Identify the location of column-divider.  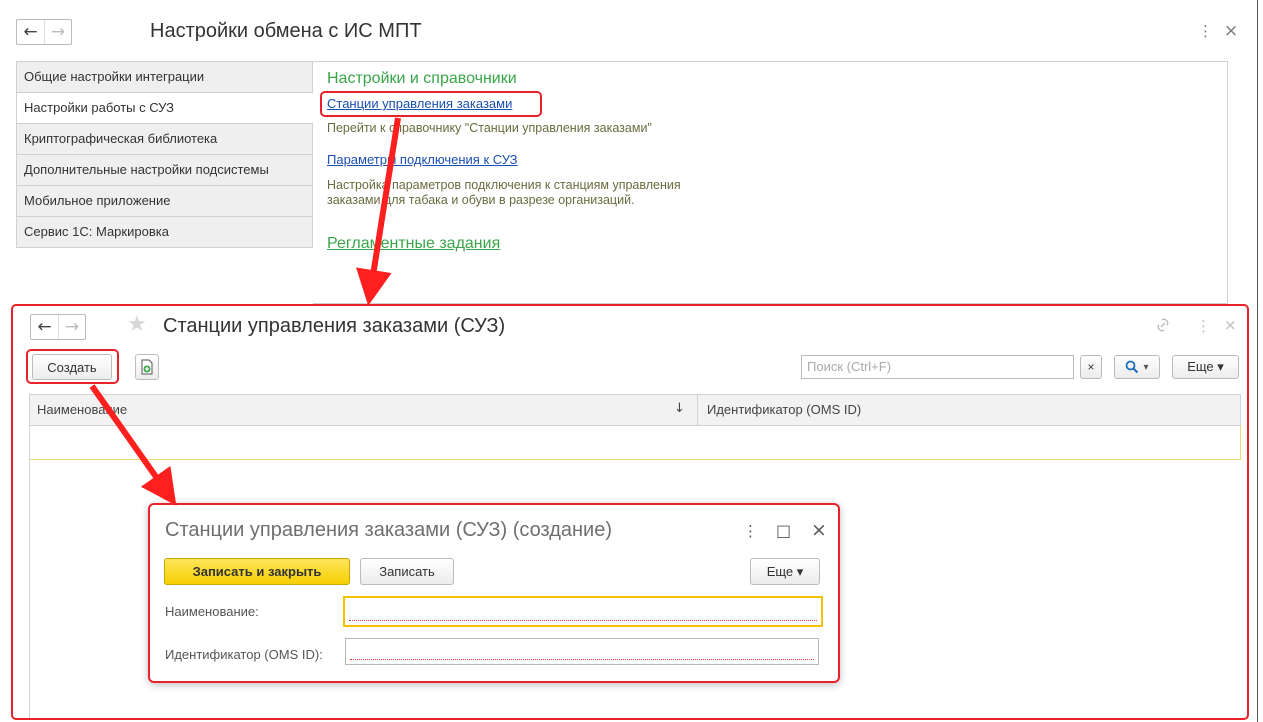
(697, 410).